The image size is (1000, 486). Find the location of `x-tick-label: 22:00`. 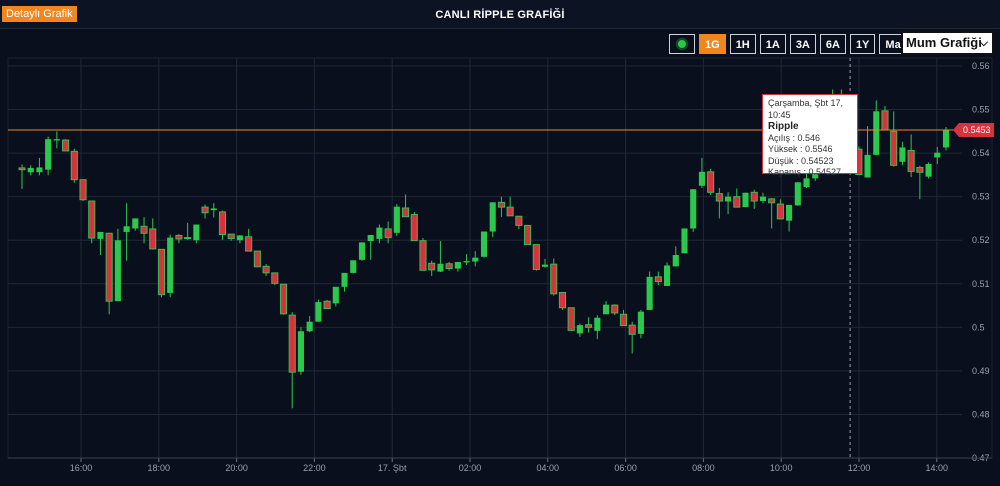

x-tick-label: 22:00 is located at coordinates (314, 468).